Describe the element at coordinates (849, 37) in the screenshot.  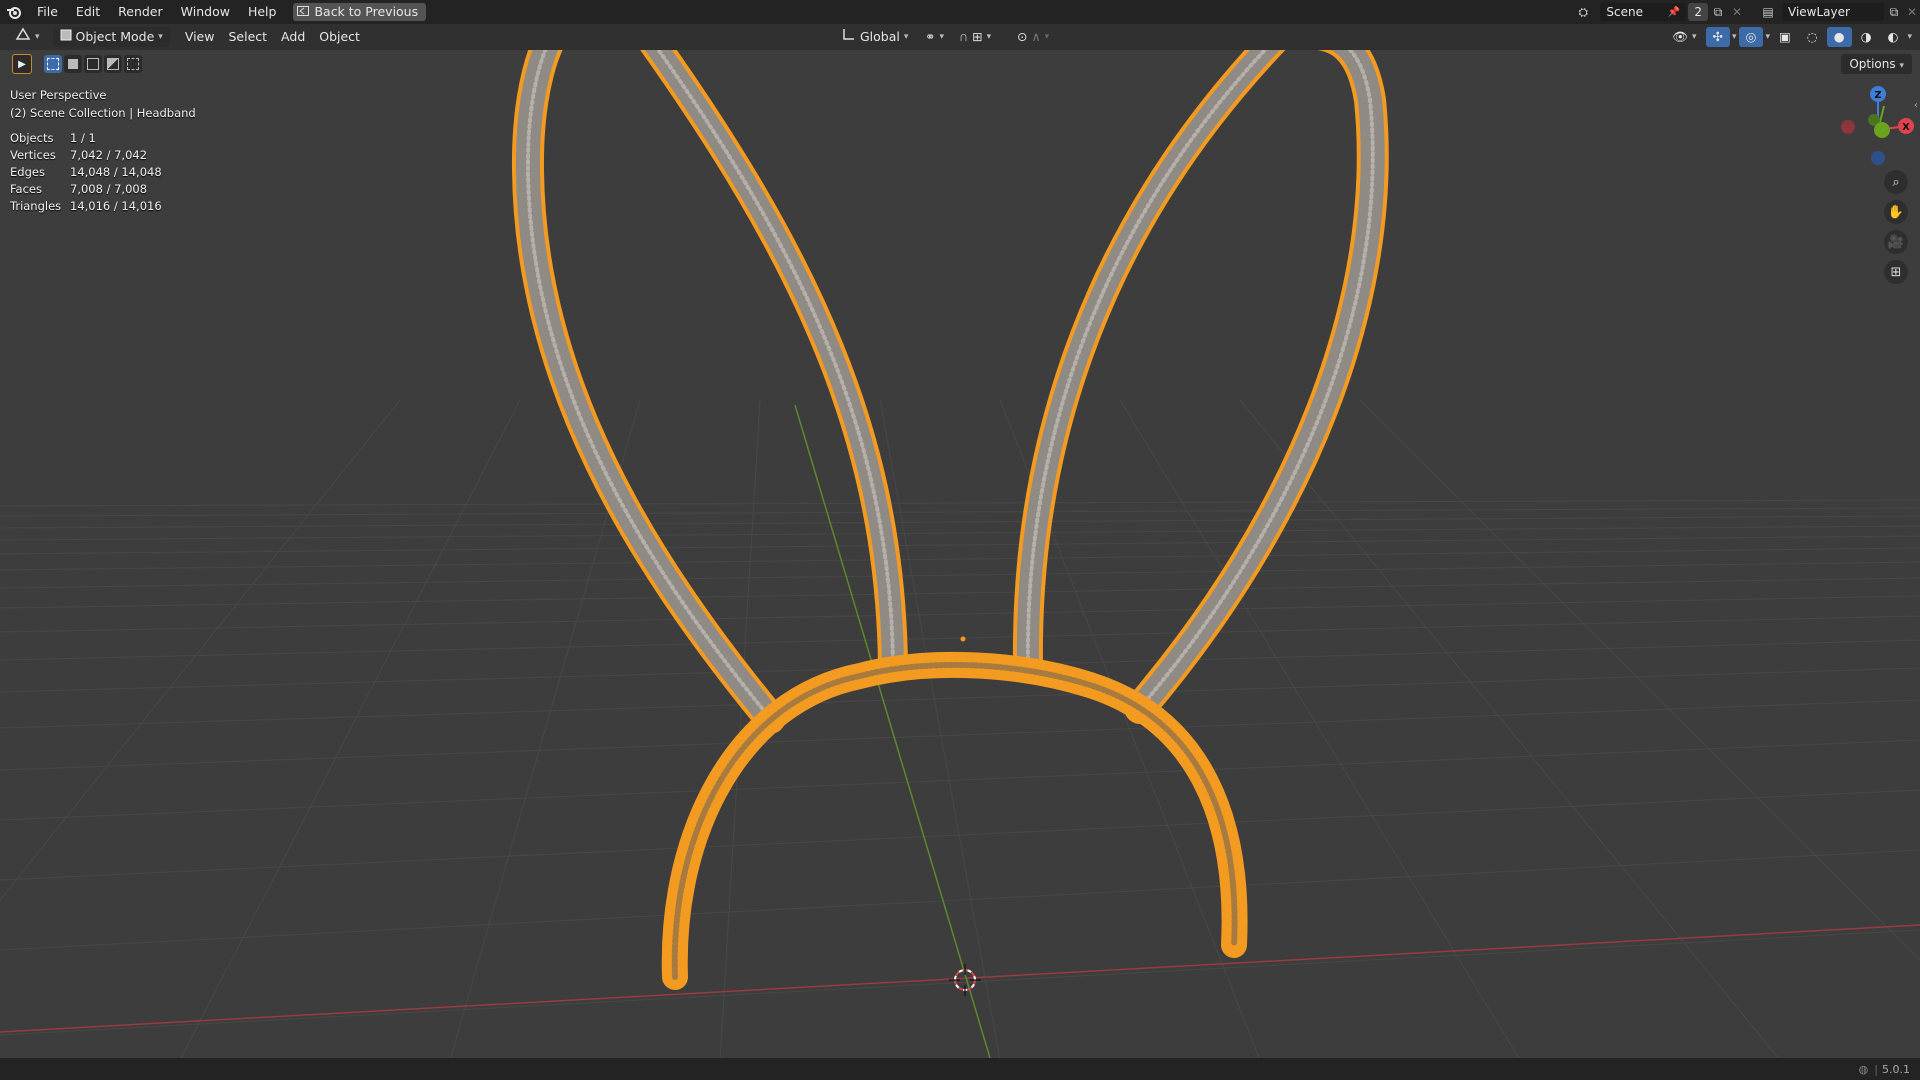
I see `orientation-icon` at that location.